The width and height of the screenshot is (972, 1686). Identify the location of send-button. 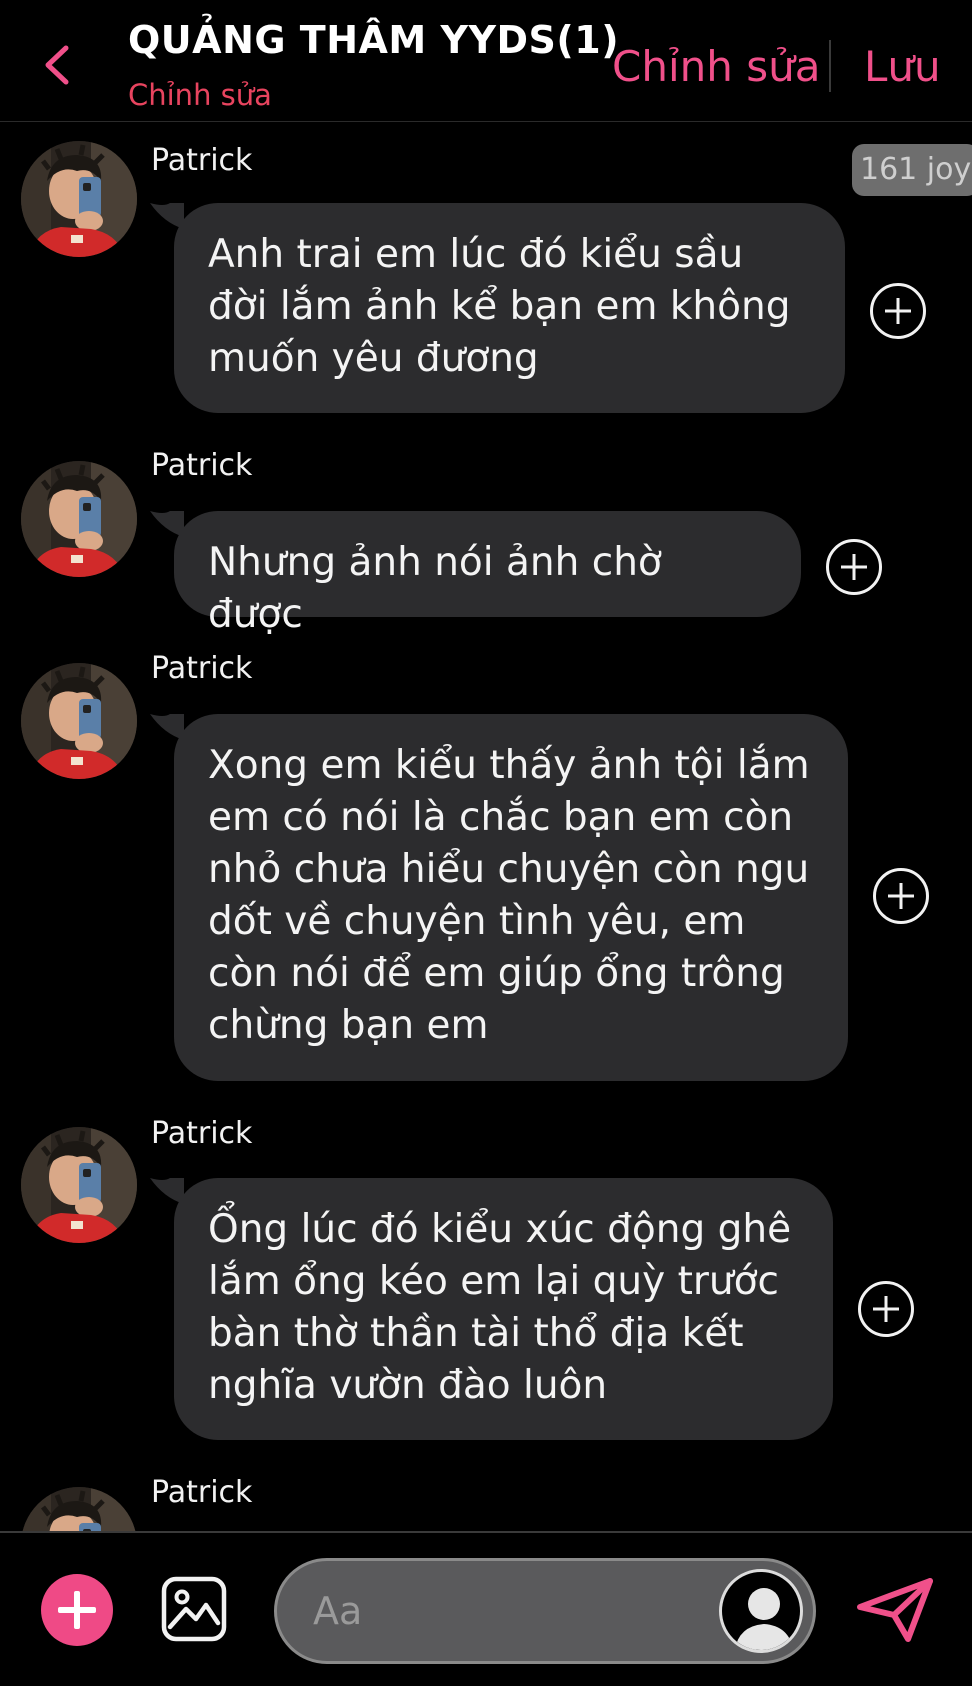
(895, 1610).